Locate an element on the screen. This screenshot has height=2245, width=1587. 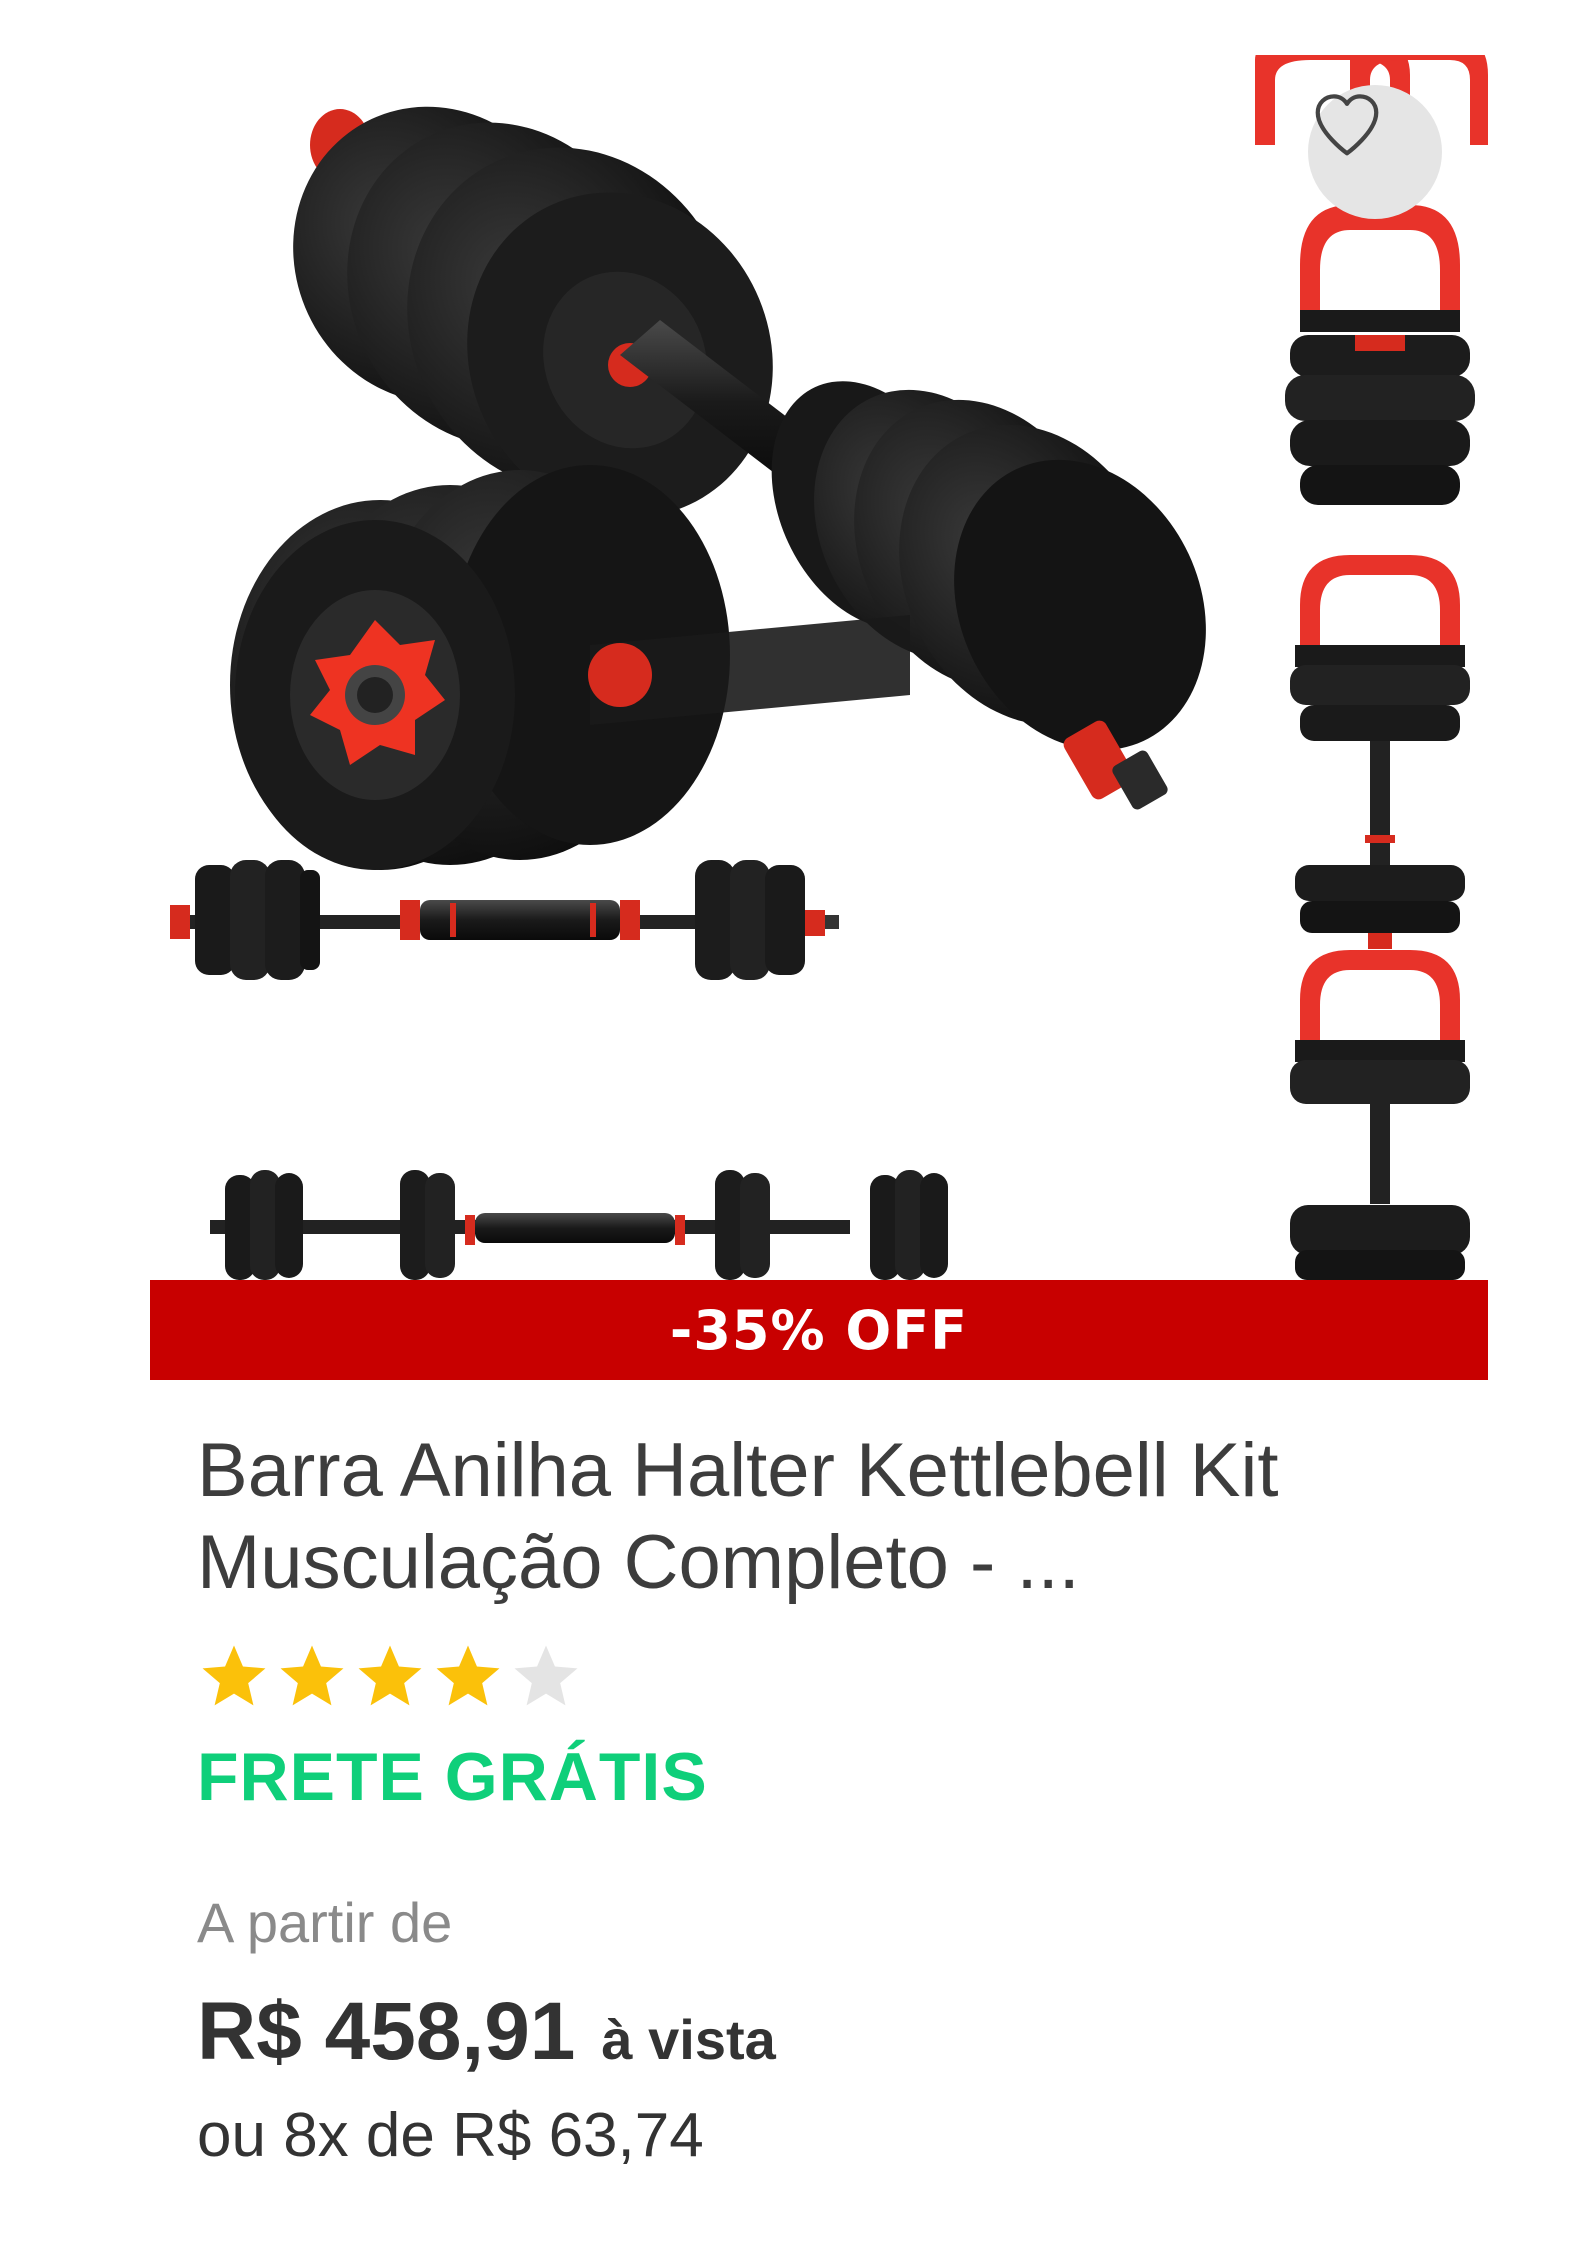
star-empty-icon is located at coordinates (546, 1675).